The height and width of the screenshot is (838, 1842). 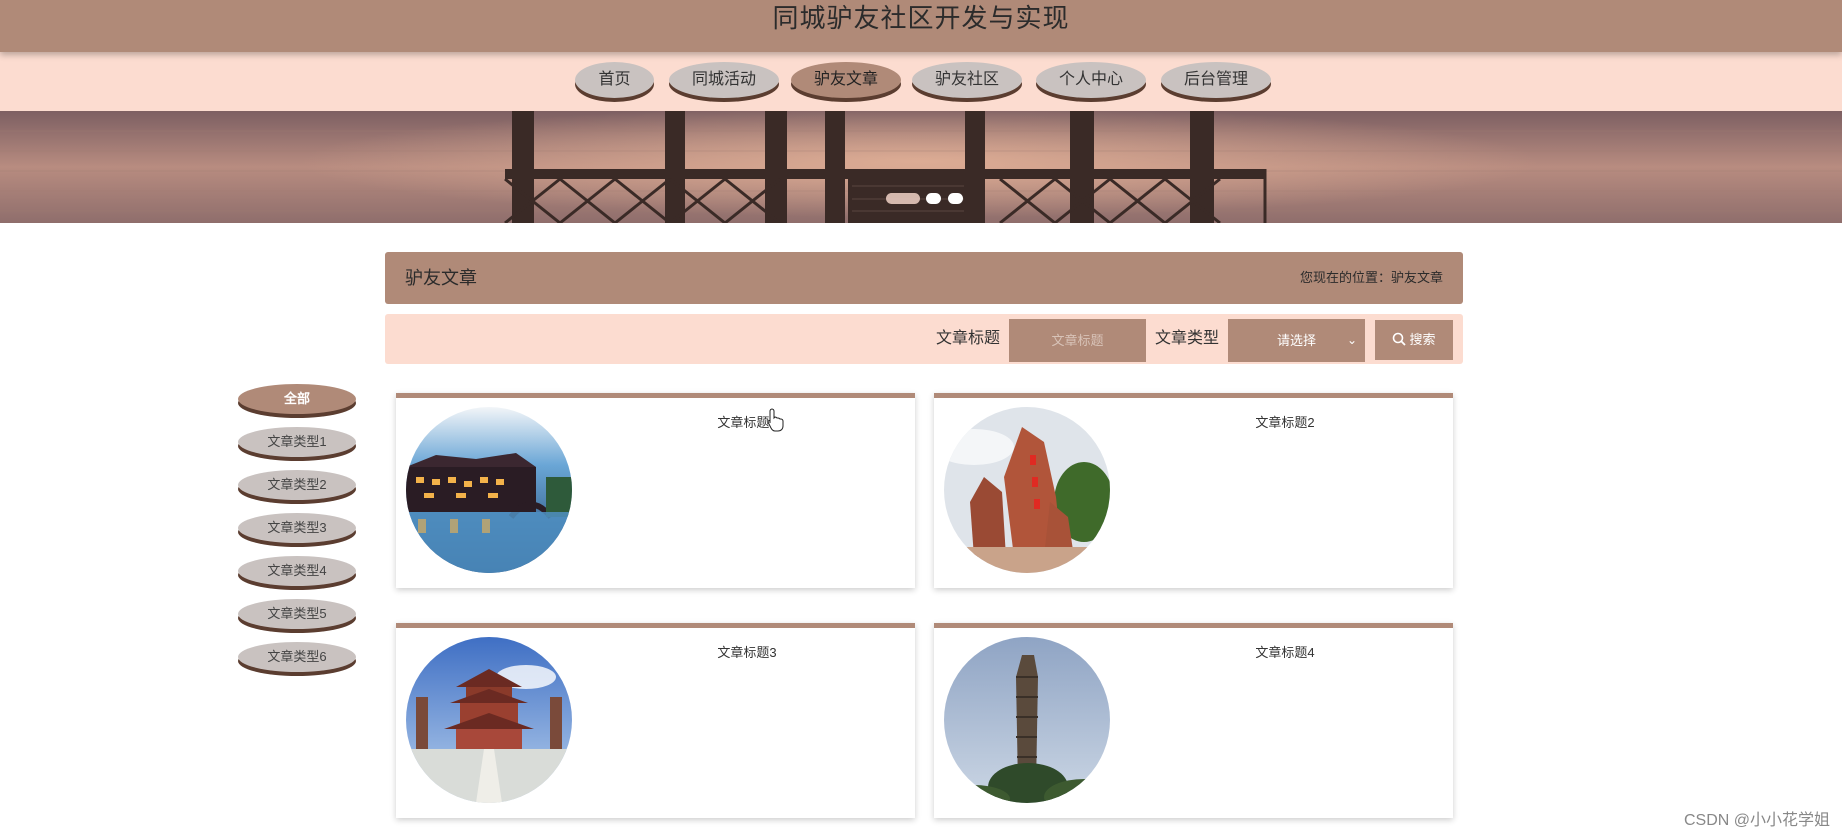 What do you see at coordinates (924, 278) in the screenshot?
I see `section-title-bar: 驴友文章 您现在的位置：驴友文章` at bounding box center [924, 278].